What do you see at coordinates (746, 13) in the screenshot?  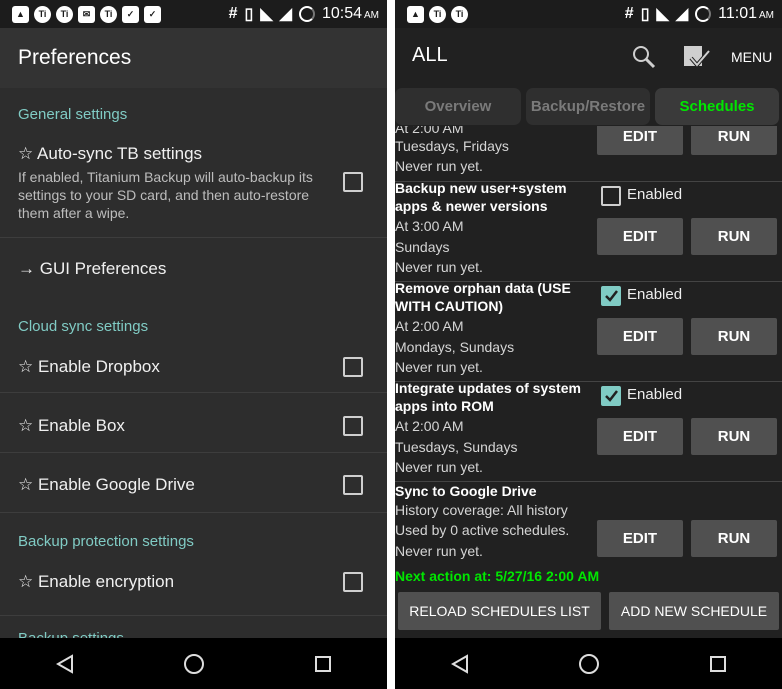 I see `clock: 11:01 AM` at bounding box center [746, 13].